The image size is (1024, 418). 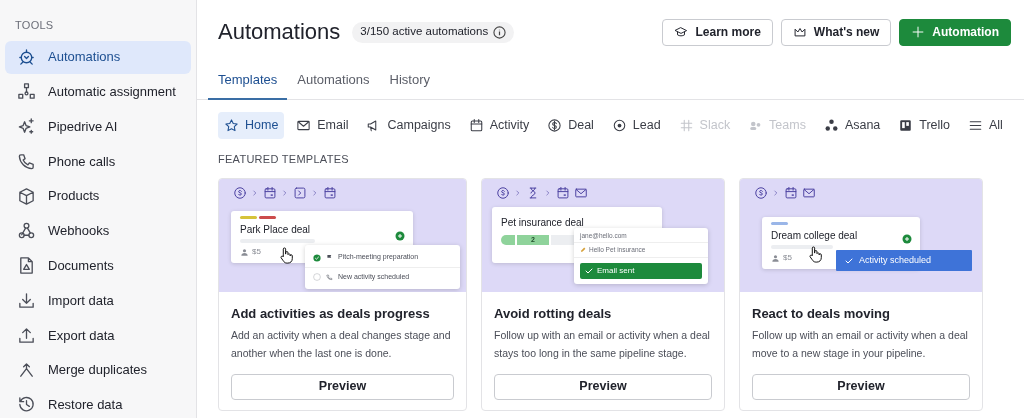 What do you see at coordinates (500, 32) in the screenshot?
I see `info-icon` at bounding box center [500, 32].